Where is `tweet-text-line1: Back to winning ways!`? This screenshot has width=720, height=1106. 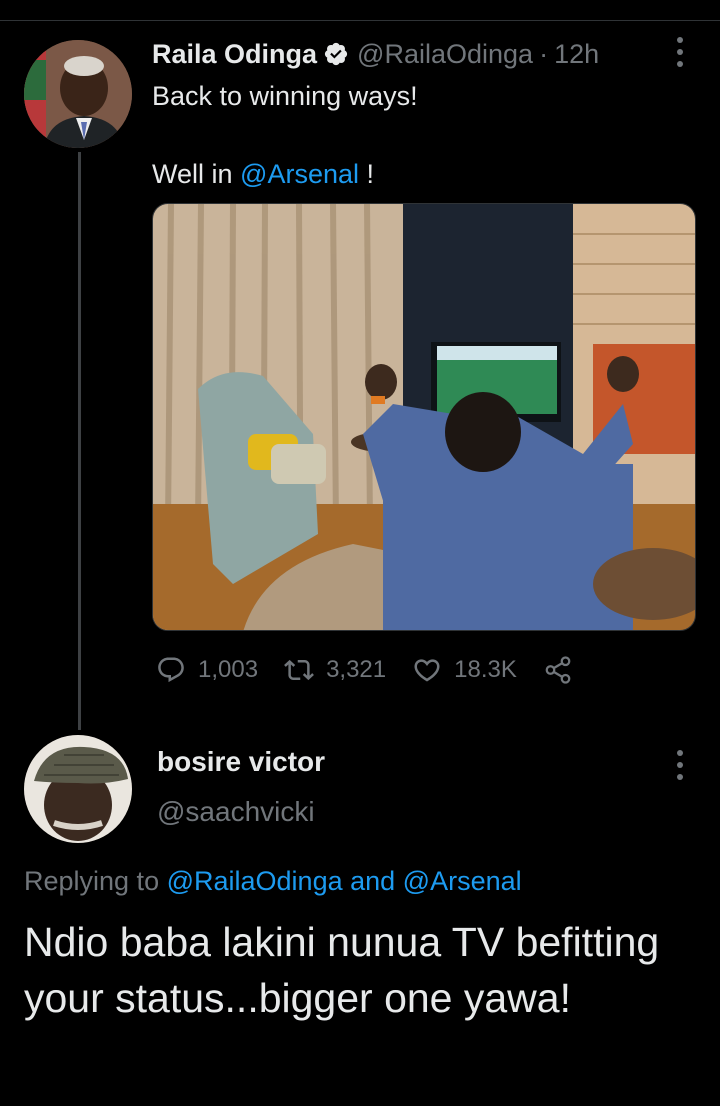 tweet-text-line1: Back to winning ways! is located at coordinates (285, 96).